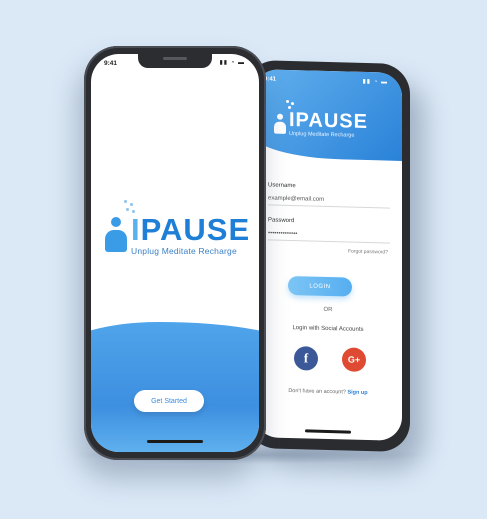 This screenshot has height=519, width=487. I want to click on login-logo: IPAUSE Unplug Meditate Recharge, so click(321, 123).